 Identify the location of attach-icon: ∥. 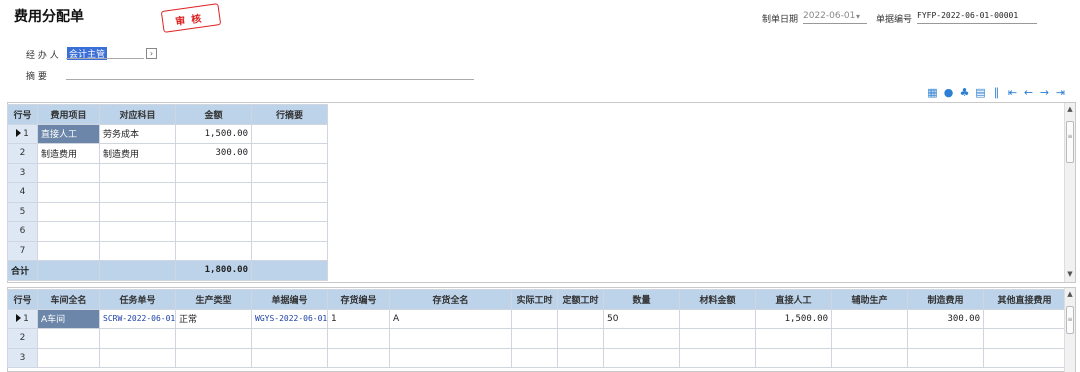
(996, 92).